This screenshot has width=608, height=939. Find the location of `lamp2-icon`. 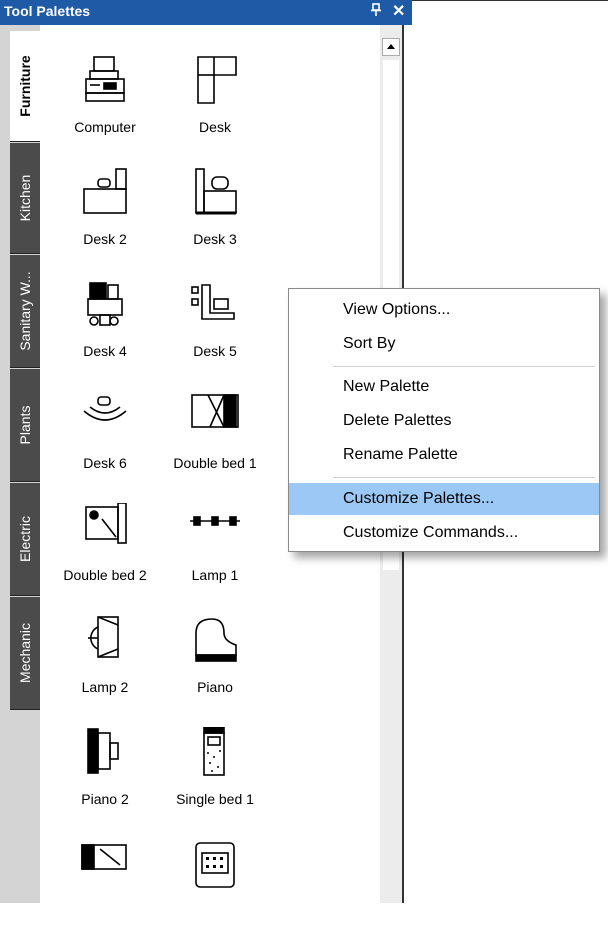

lamp2-icon is located at coordinates (105, 640).